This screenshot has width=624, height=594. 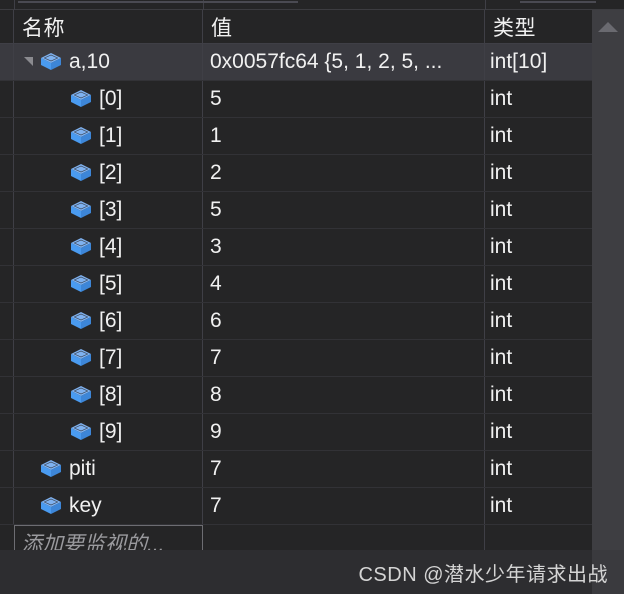 I want to click on watch-name-label: [4], so click(x=111, y=246).